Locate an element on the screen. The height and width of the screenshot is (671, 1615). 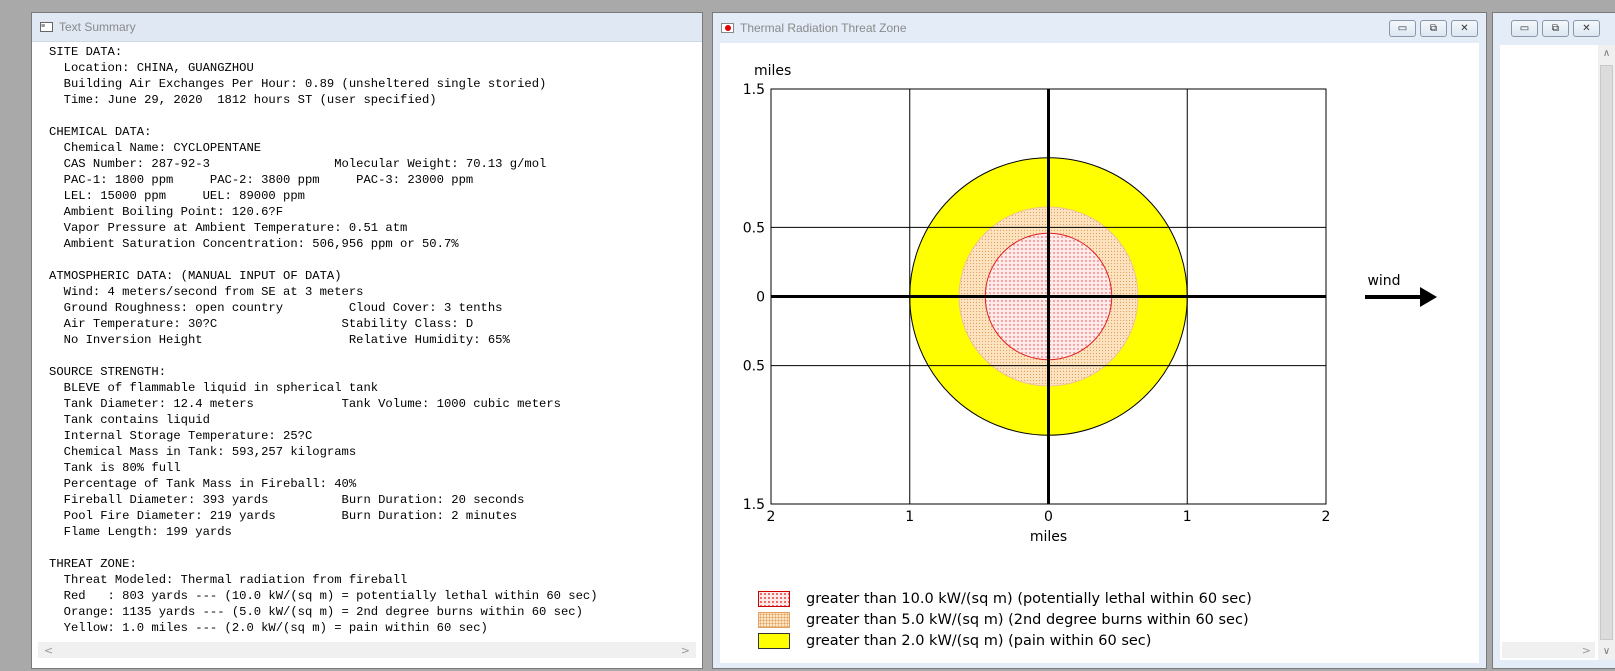
summary-line: ATMOSPHERIC DATA: (MANUAL INPUT OF DATA) is located at coordinates (195, 276).